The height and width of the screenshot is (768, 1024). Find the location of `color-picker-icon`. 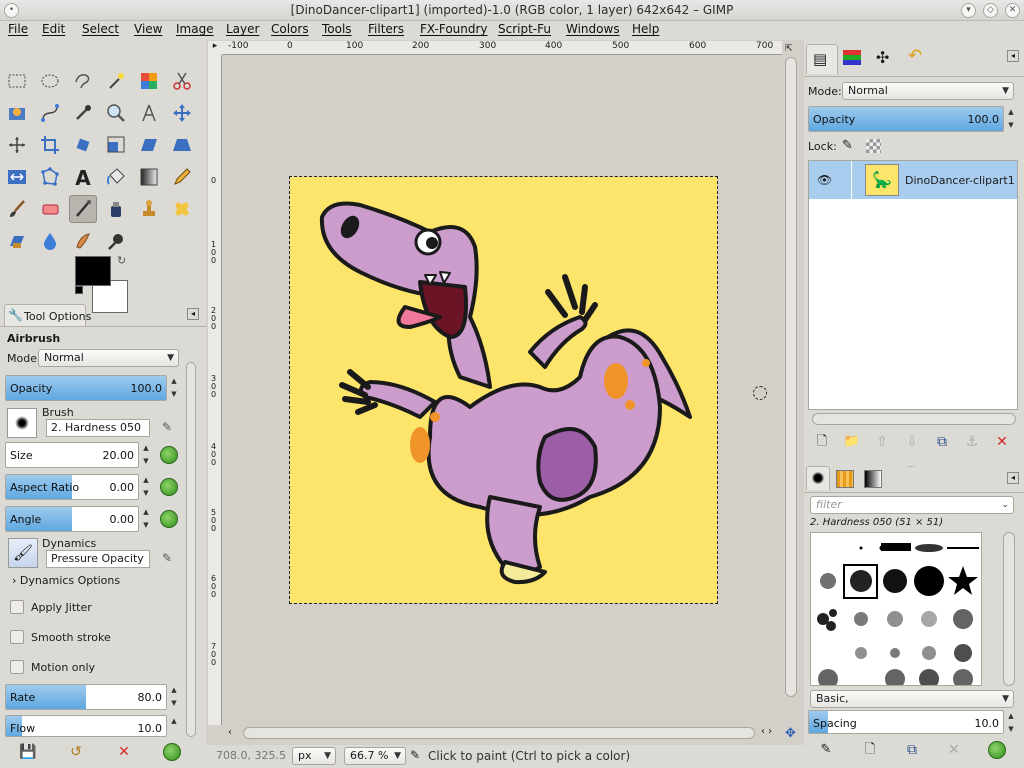

color-picker-icon is located at coordinates (83, 113).